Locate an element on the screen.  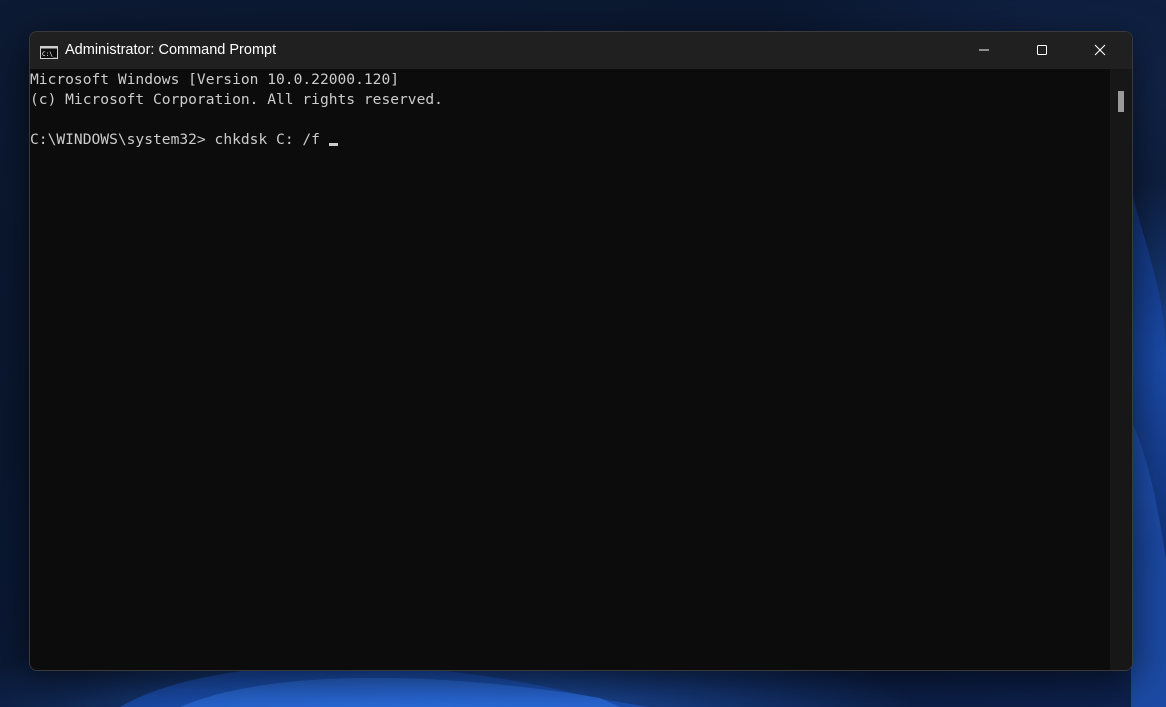
minimize-icon is located at coordinates (984, 50).